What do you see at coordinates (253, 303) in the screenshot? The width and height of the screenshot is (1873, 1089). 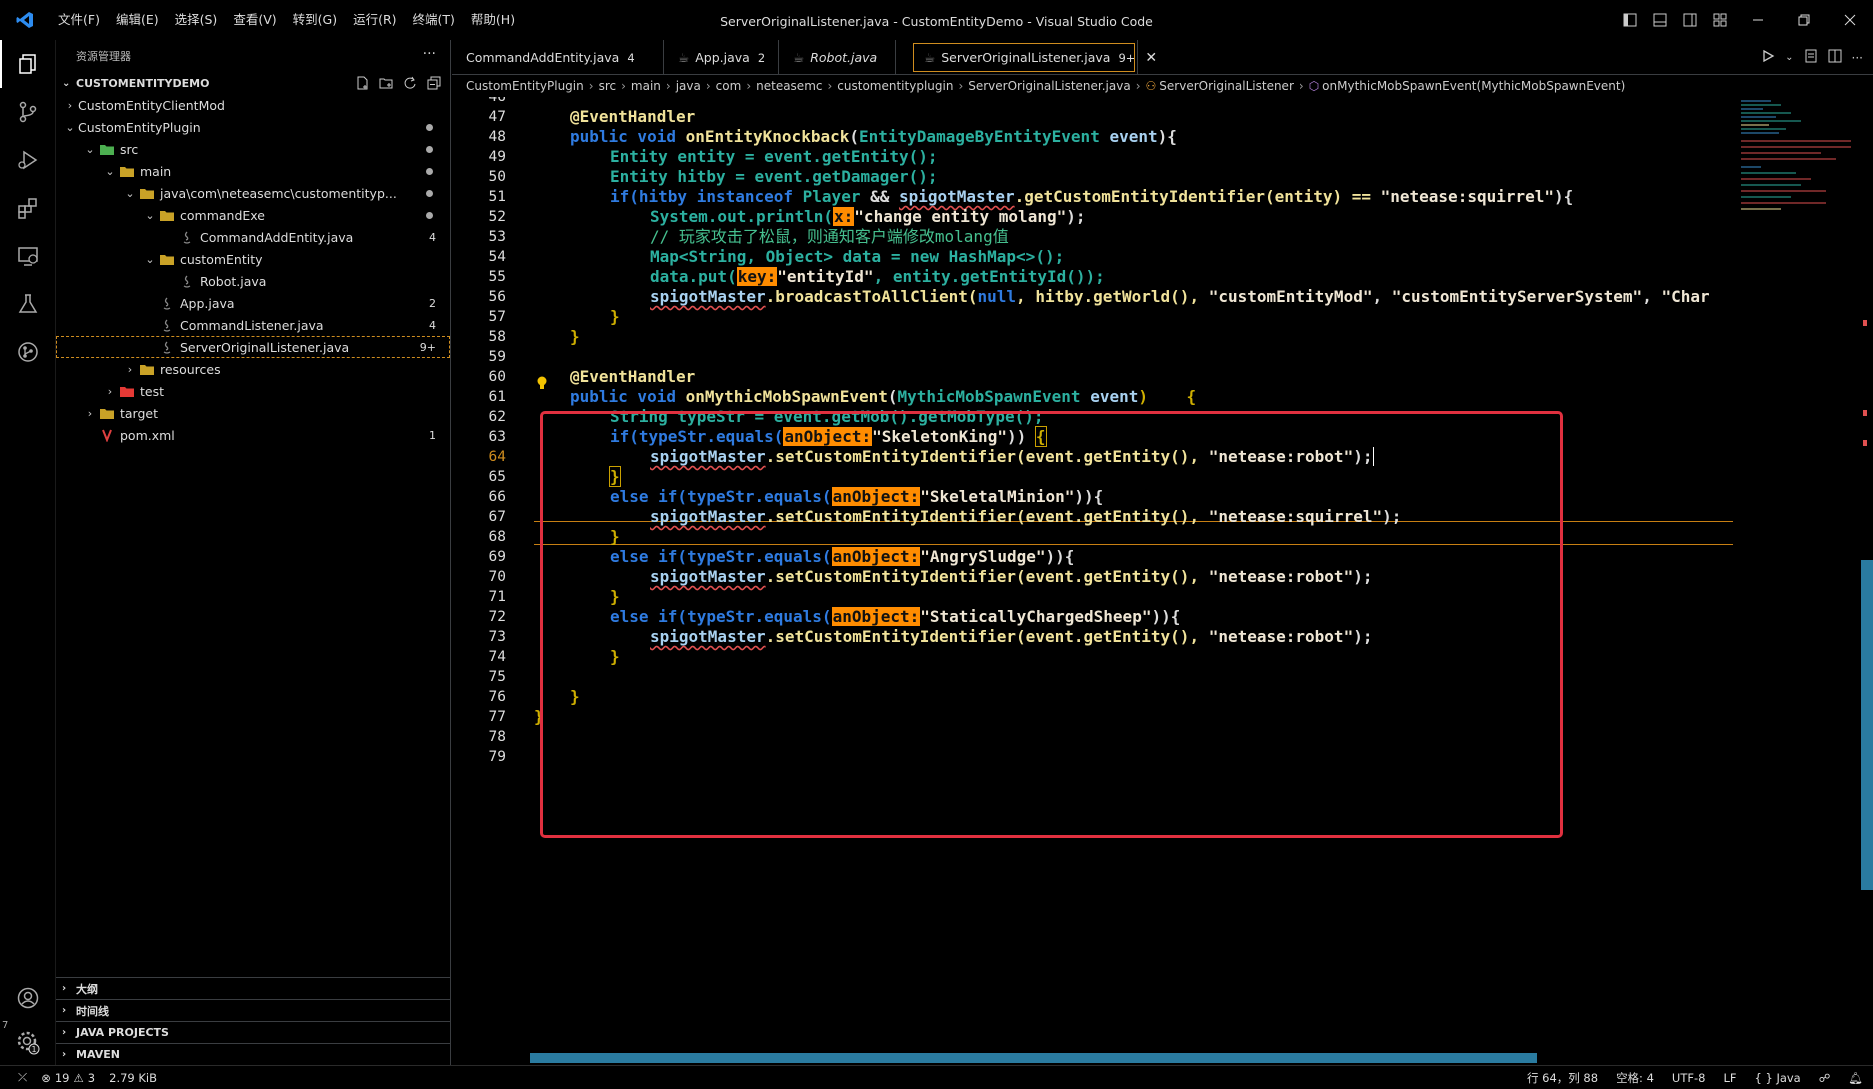 I see `tree-item: App.java 2` at bounding box center [253, 303].